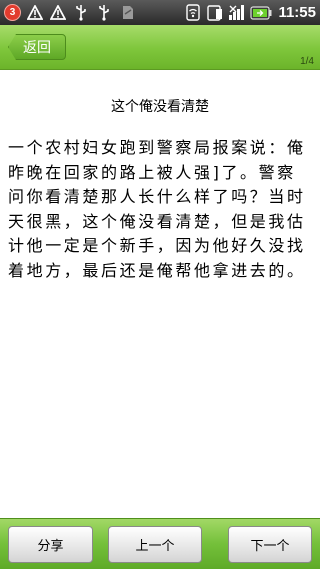  Describe the element at coordinates (37, 47) in the screenshot. I see `back-button: 返回` at that location.